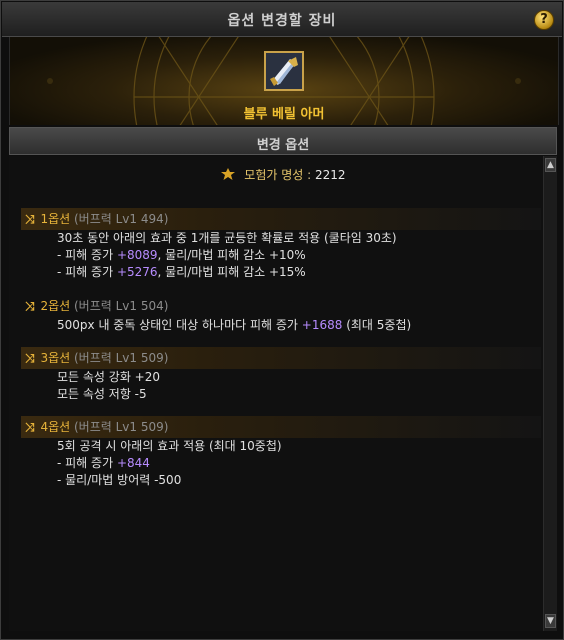  I want to click on option-4-header: ⤨ 4옵션 (버프력 Lv1 509), so click(281, 427).